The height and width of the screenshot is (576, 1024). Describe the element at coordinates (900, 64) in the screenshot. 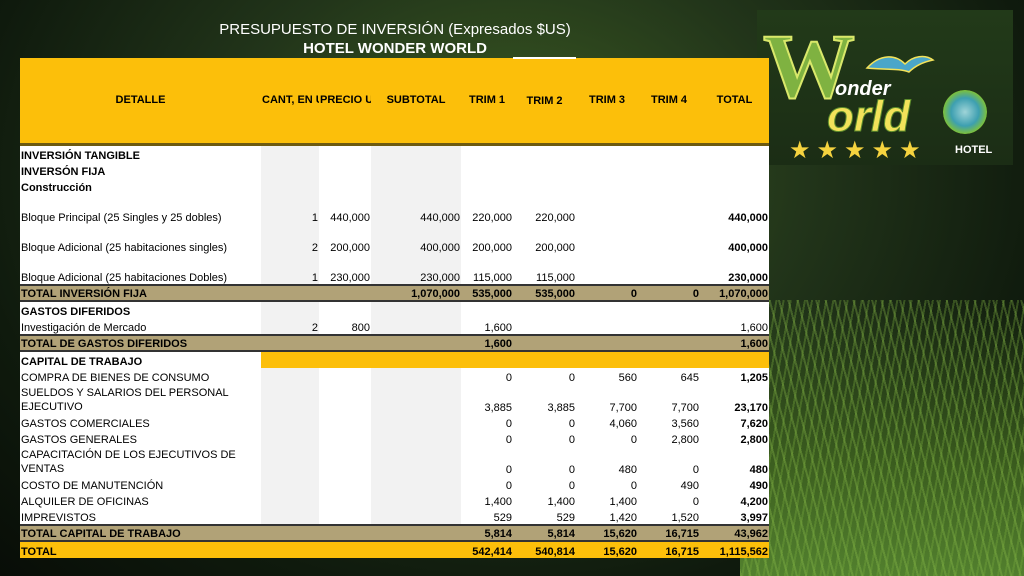

I see `bird-icon` at that location.